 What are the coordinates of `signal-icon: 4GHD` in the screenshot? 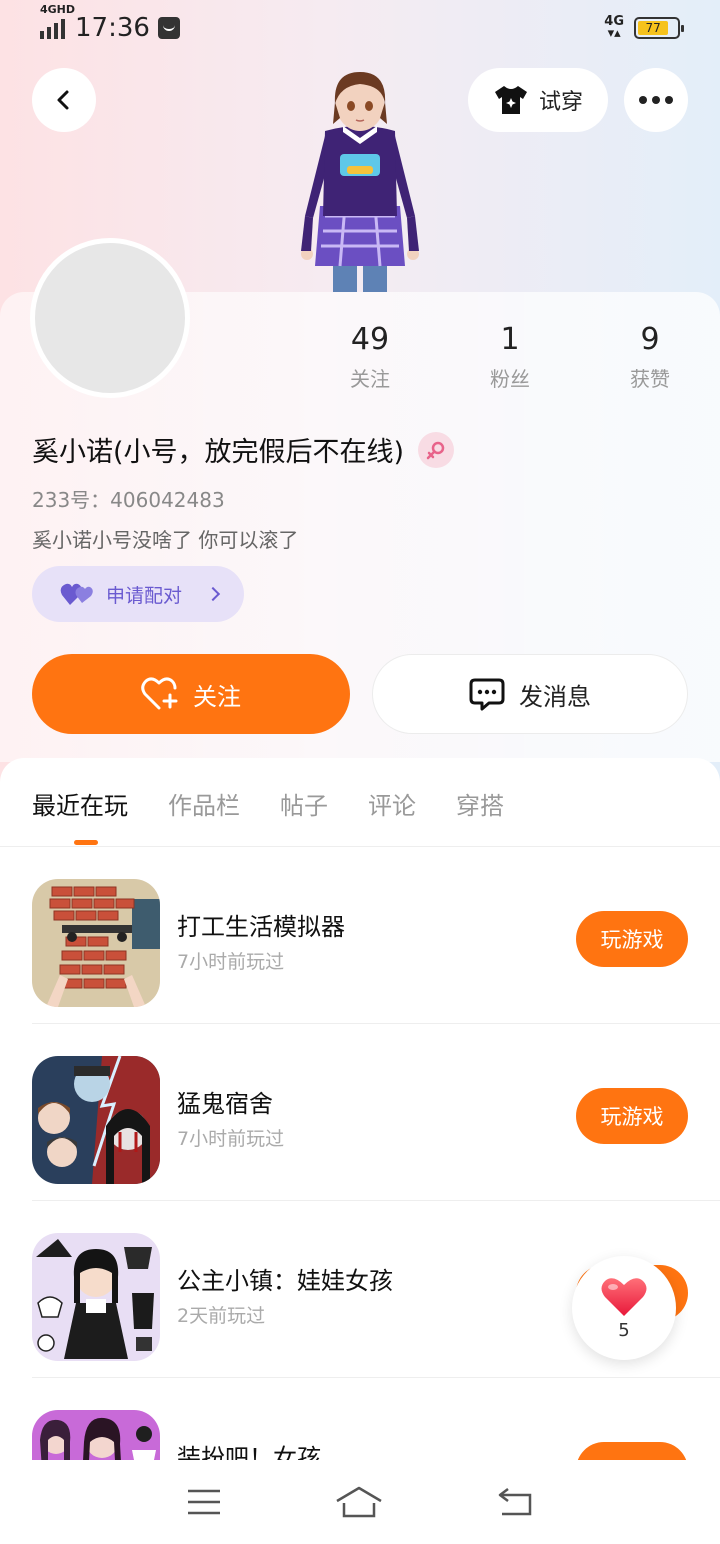 It's located at (57, 21).